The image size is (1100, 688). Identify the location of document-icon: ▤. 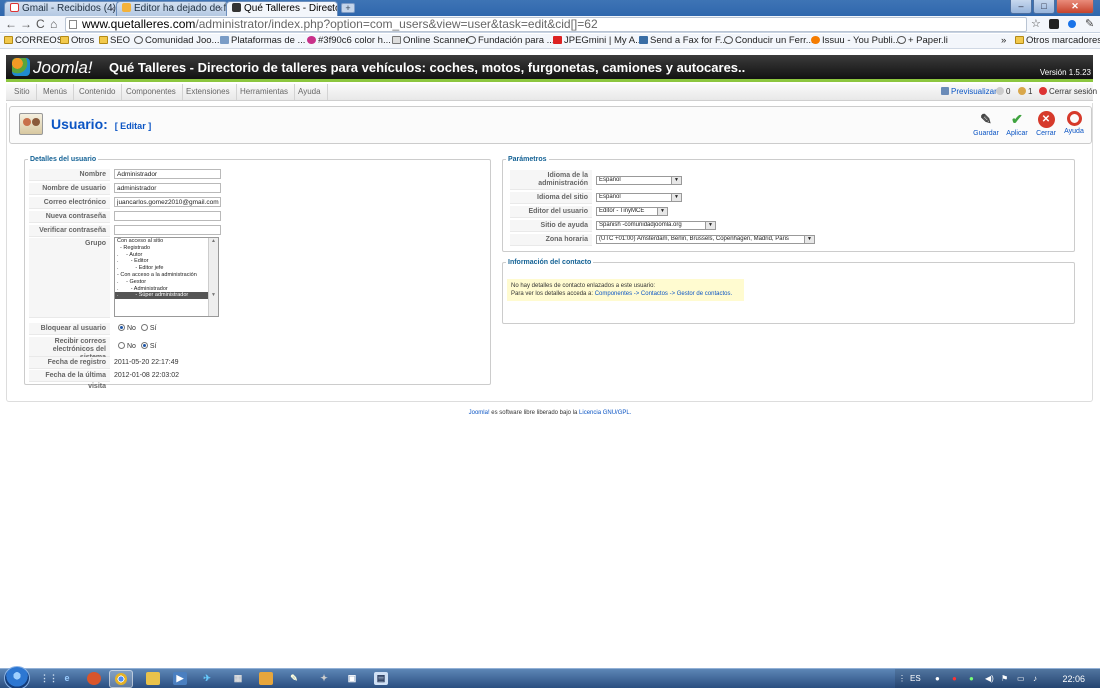
(381, 678).